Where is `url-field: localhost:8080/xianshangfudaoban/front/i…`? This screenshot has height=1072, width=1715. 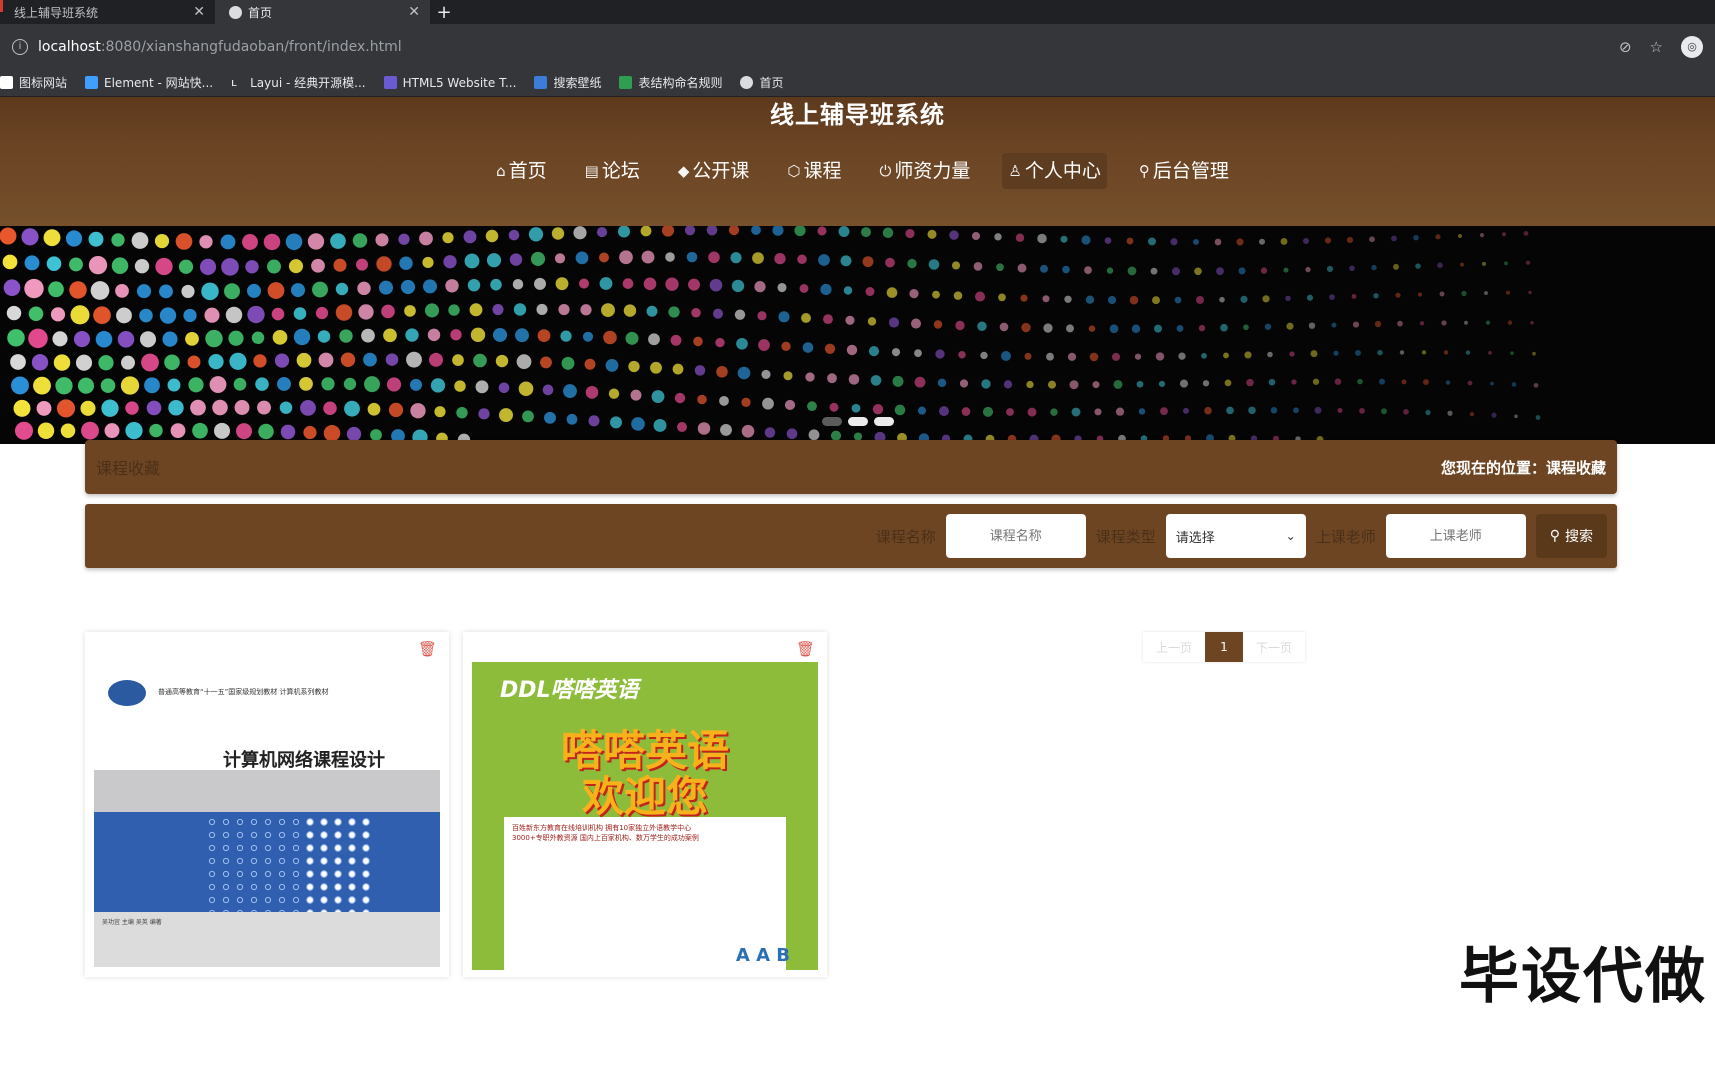
url-field: localhost:8080/xianshangfudaoban/front/i… is located at coordinates (823, 47).